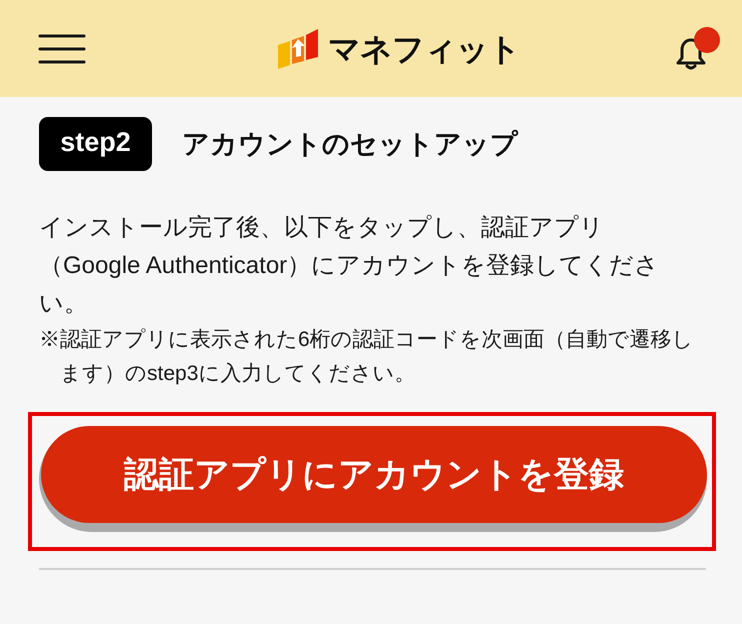 Image resolution: width=742 pixels, height=624 pixels. What do you see at coordinates (424, 48) in the screenshot?
I see `logo-text: マネフィット` at bounding box center [424, 48].